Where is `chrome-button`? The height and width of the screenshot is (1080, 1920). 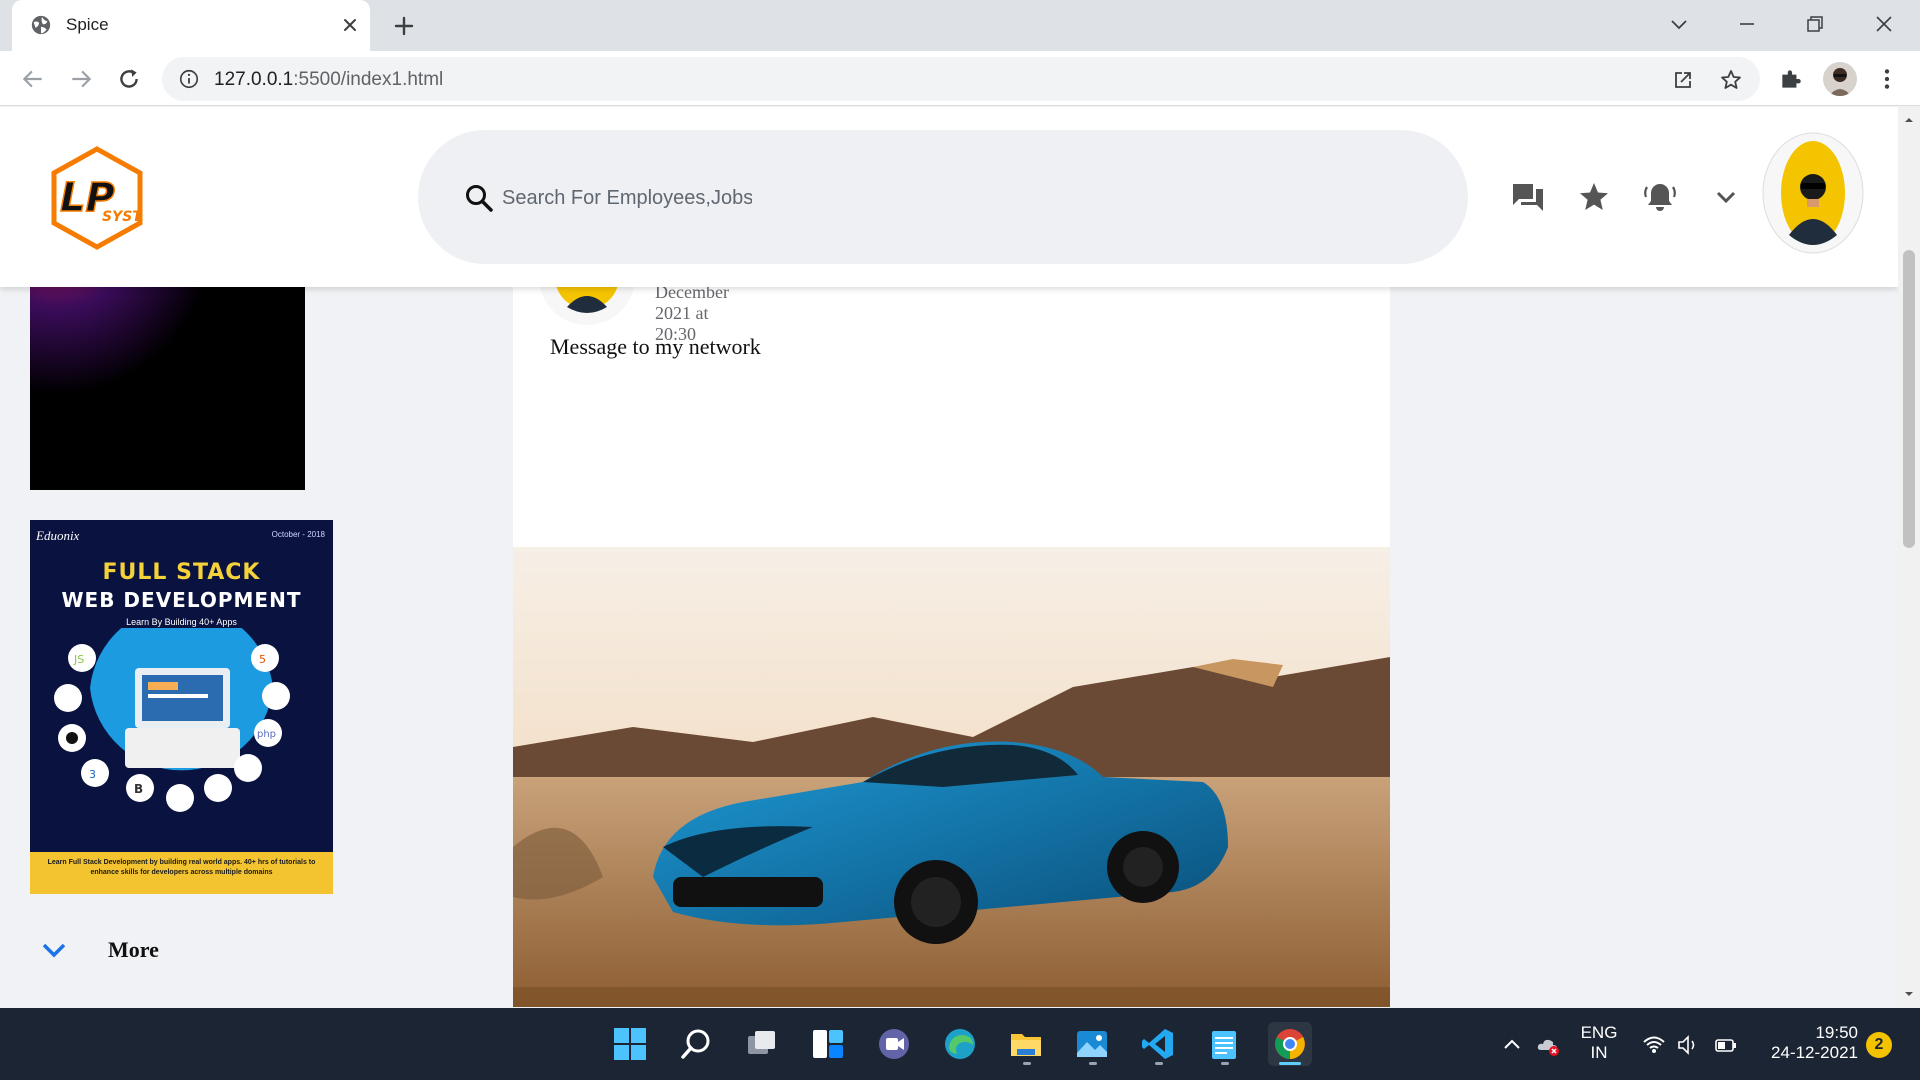
chrome-button is located at coordinates (1290, 1044).